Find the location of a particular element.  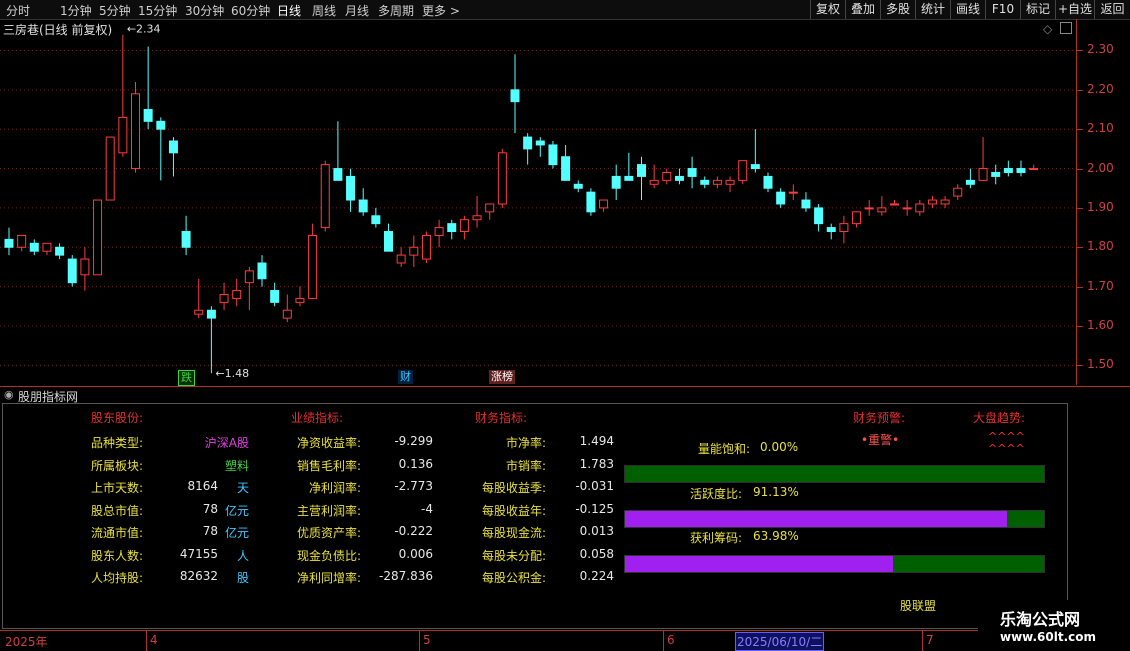

statistics-button: 统计 is located at coordinates (932, 9).